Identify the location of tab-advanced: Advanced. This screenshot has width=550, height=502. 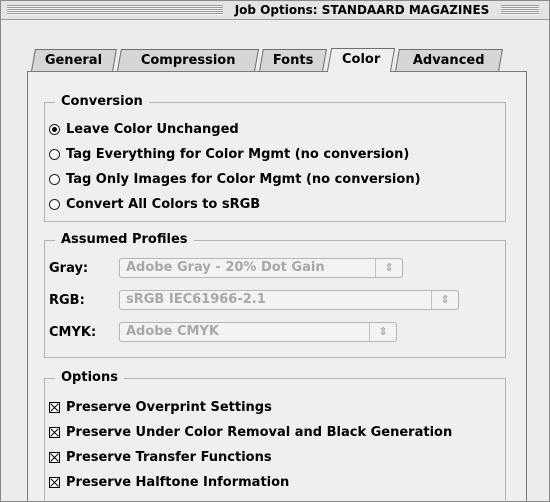
(449, 60).